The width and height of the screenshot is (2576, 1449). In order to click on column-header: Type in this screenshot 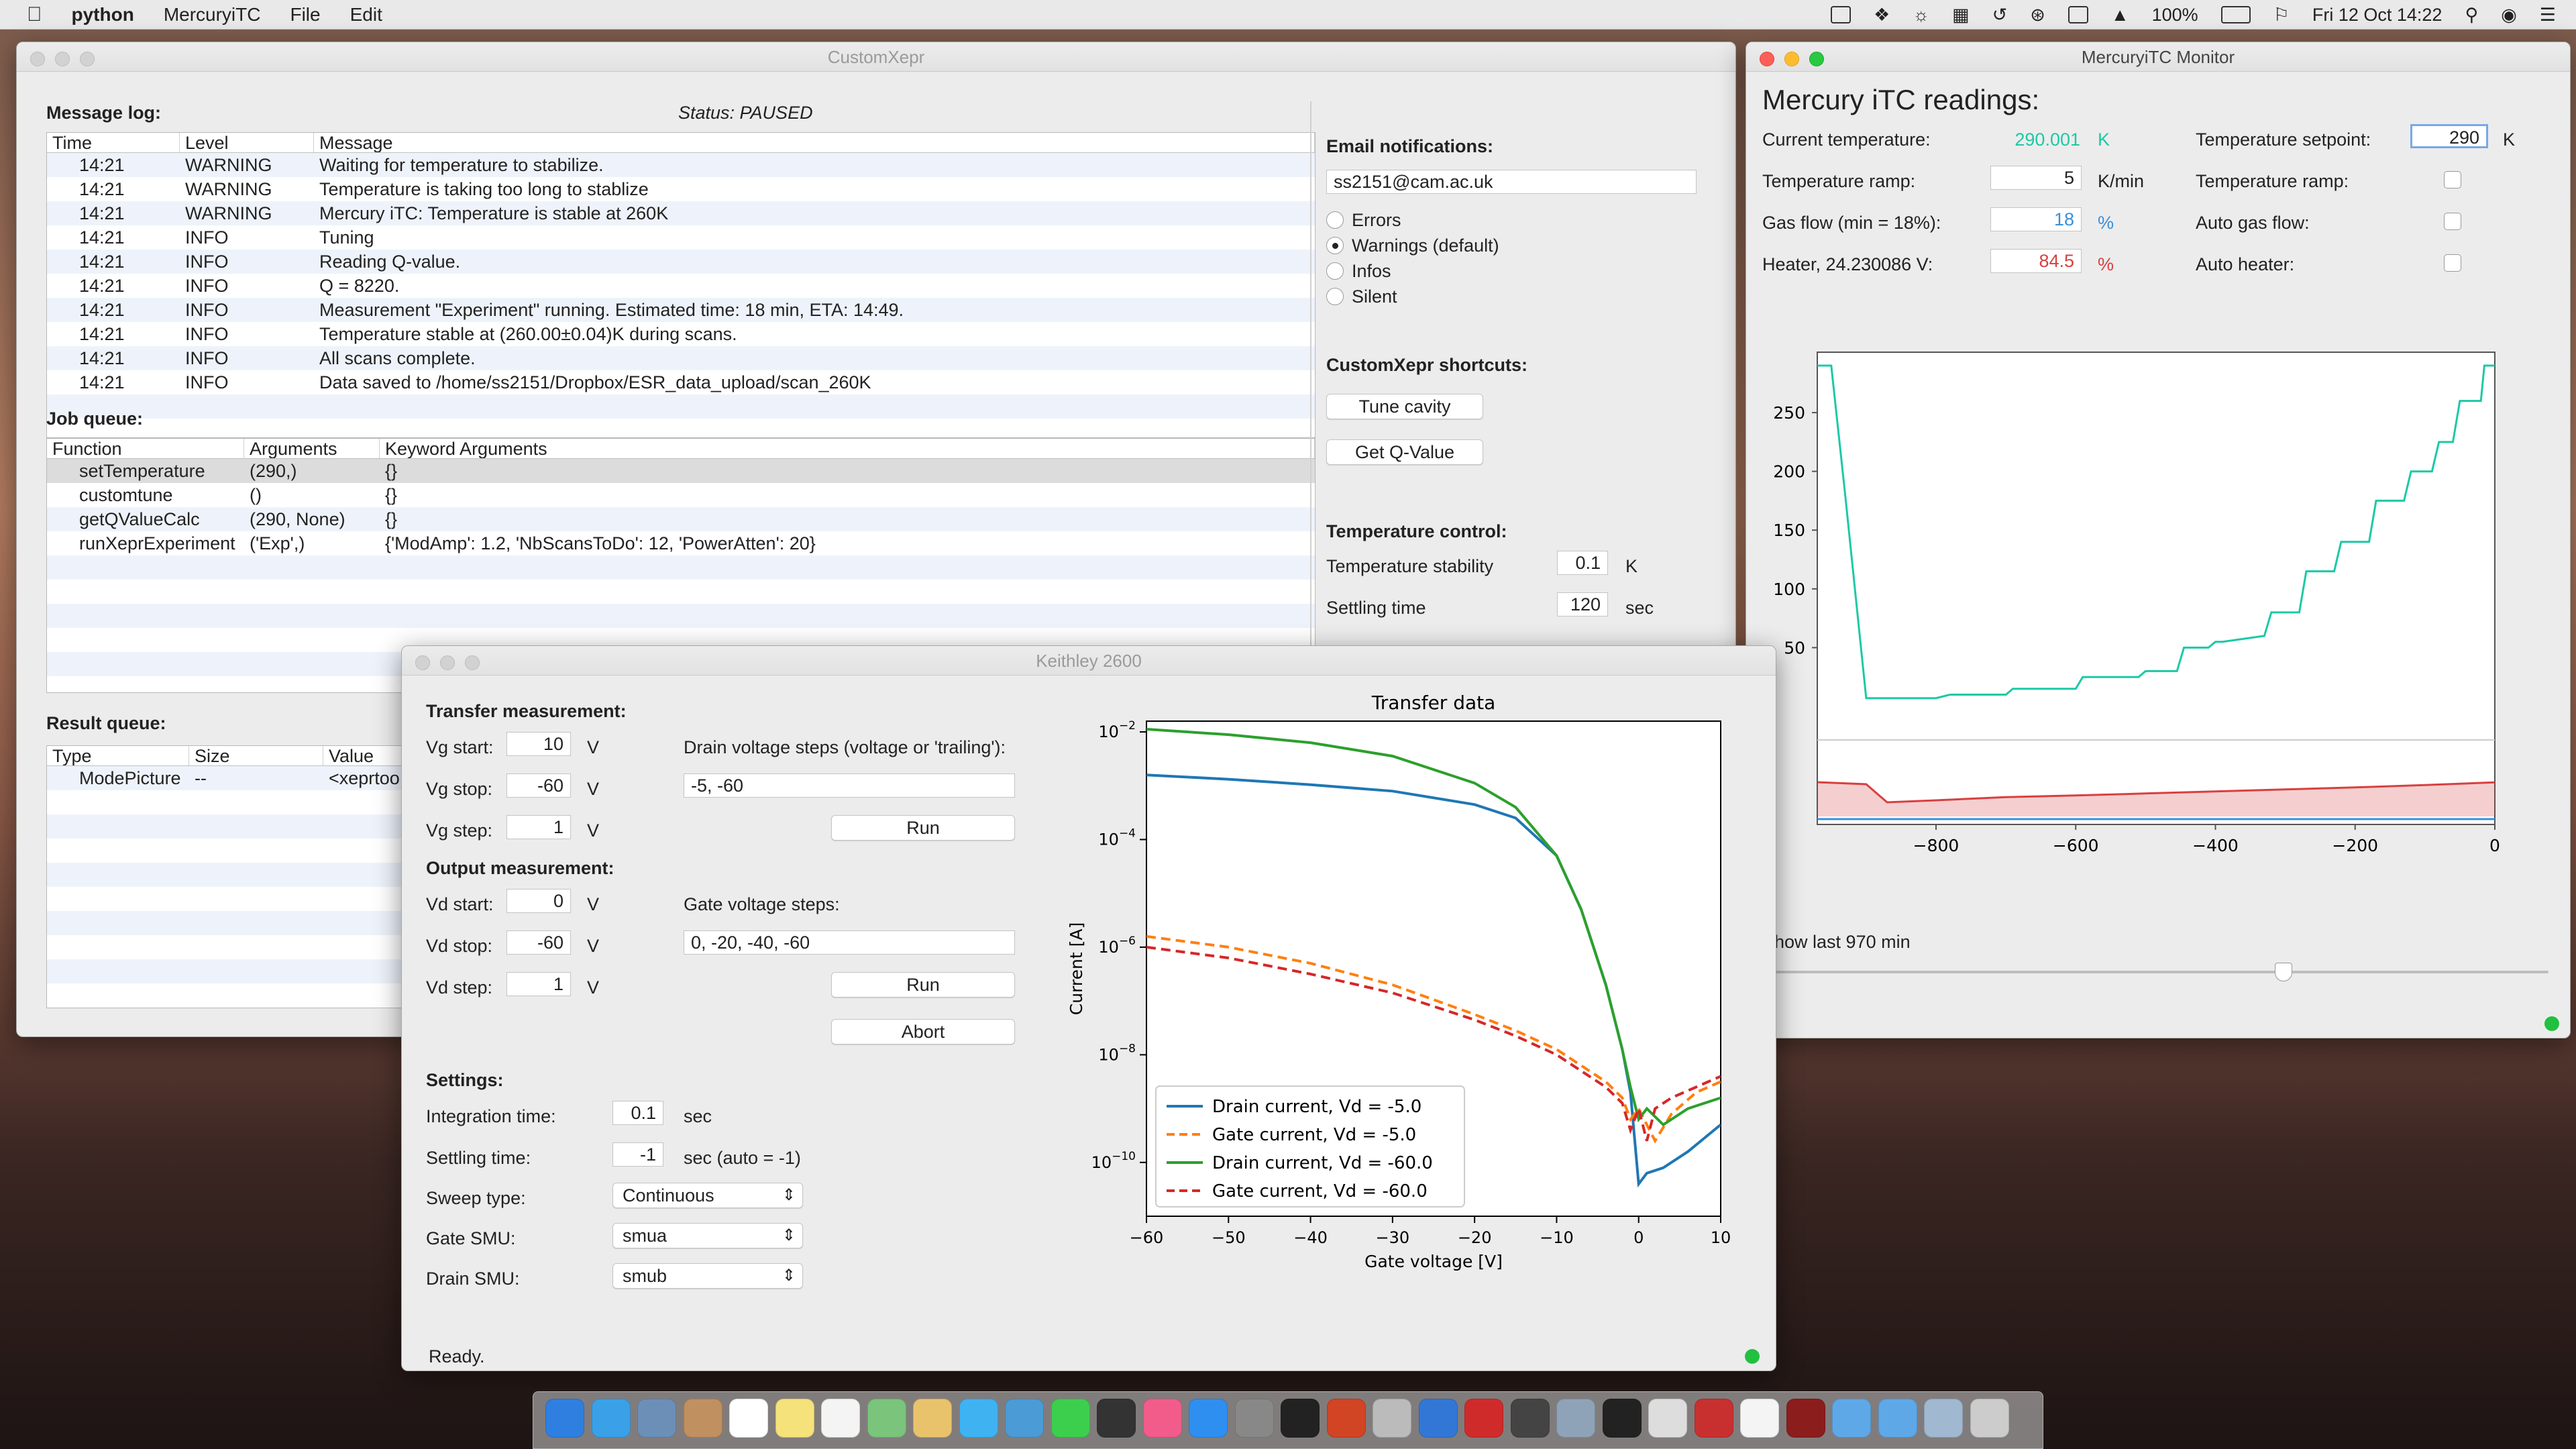, I will do `click(118, 755)`.